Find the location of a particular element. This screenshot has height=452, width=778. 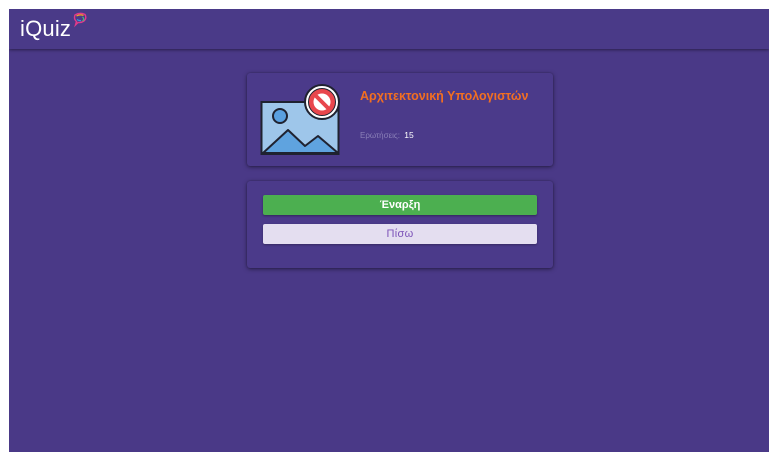

question-count-label: Ερωτήσεις: is located at coordinates (380, 135).